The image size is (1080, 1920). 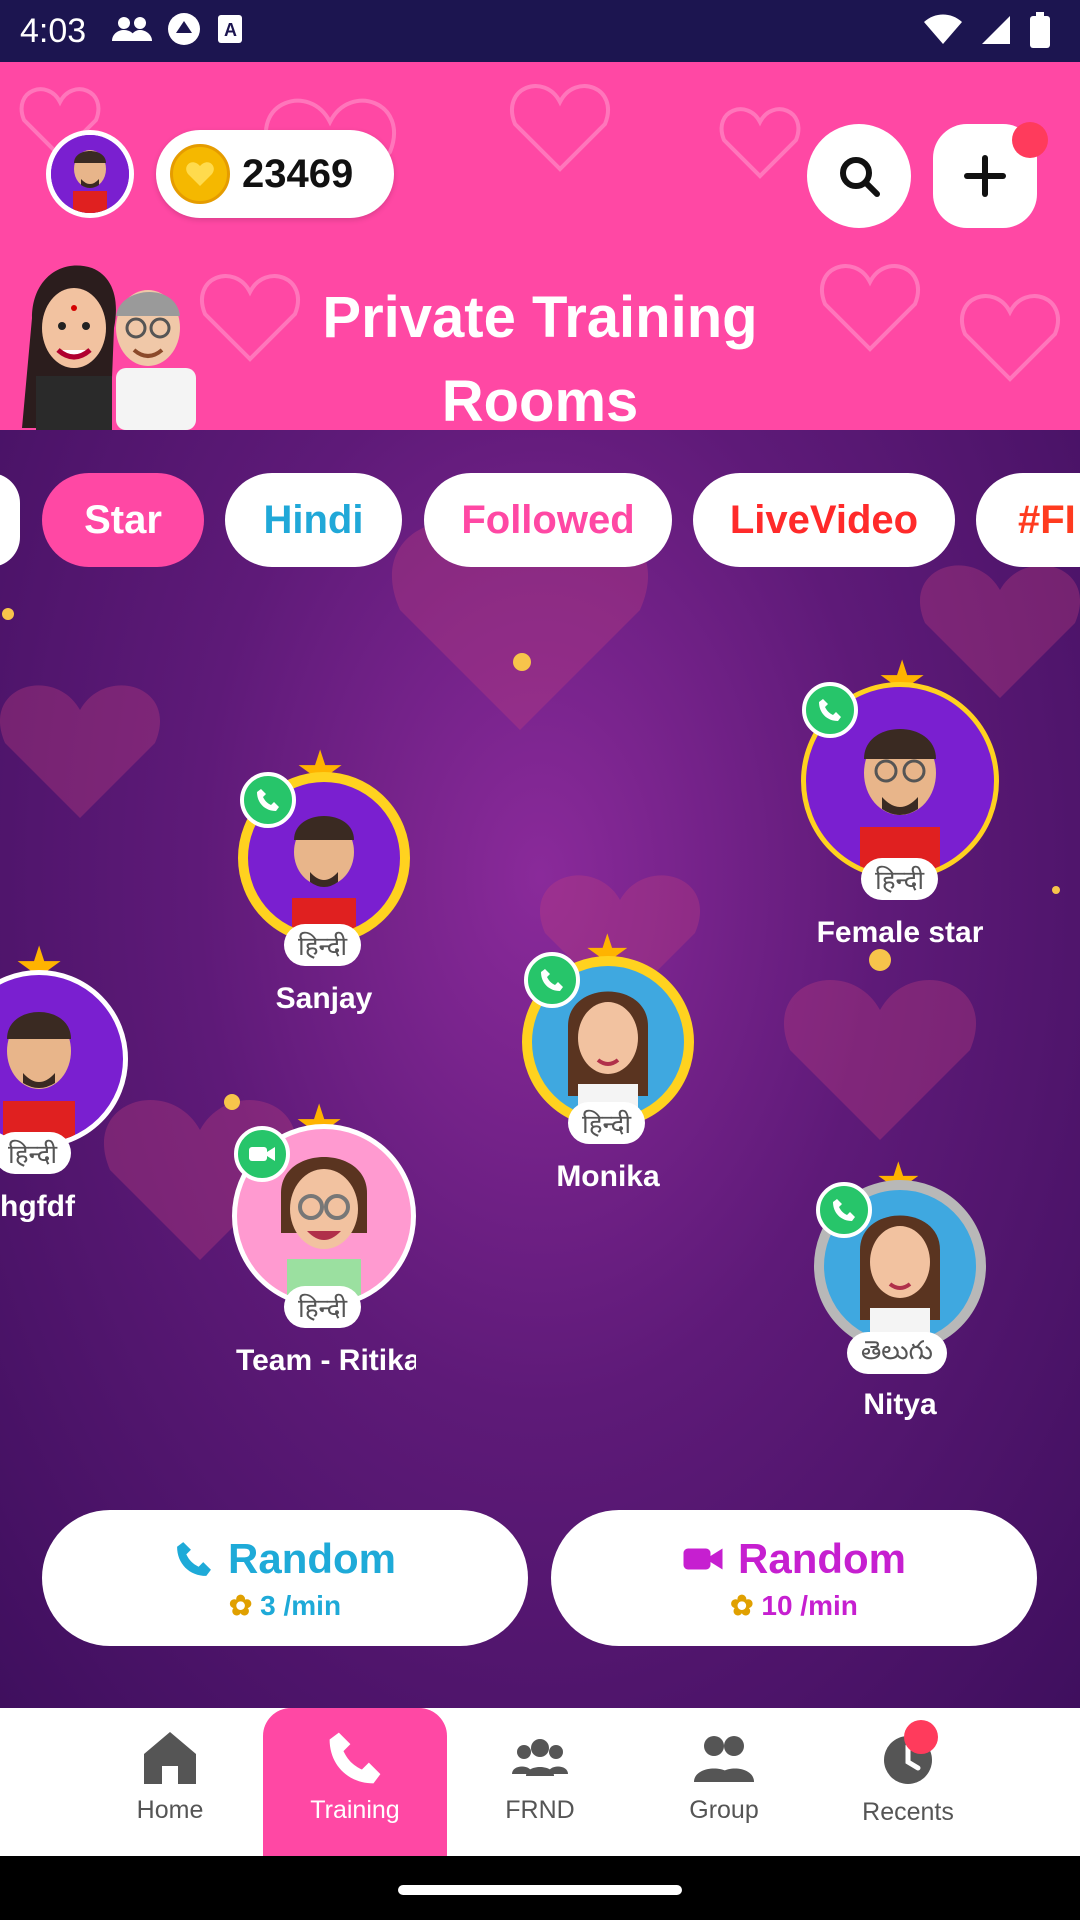 I want to click on search-icon, so click(x=860, y=177).